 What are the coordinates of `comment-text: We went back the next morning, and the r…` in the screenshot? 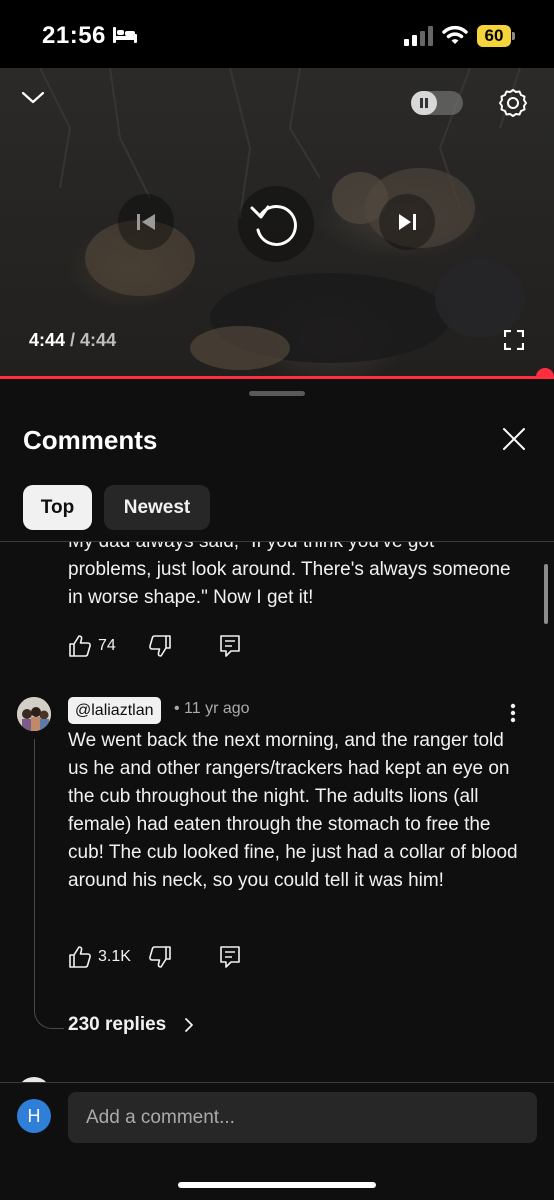 It's located at (293, 810).